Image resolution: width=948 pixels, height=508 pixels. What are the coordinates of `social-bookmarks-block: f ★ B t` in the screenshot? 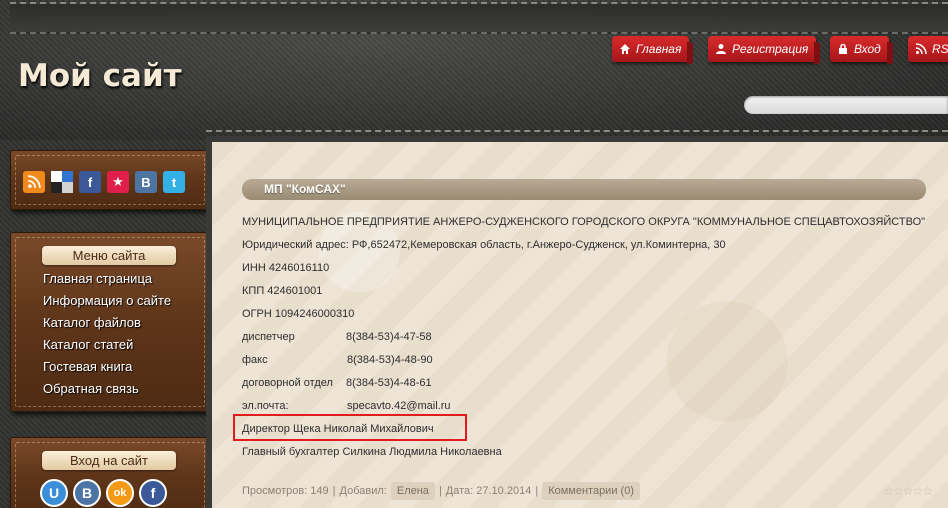 It's located at (113, 180).